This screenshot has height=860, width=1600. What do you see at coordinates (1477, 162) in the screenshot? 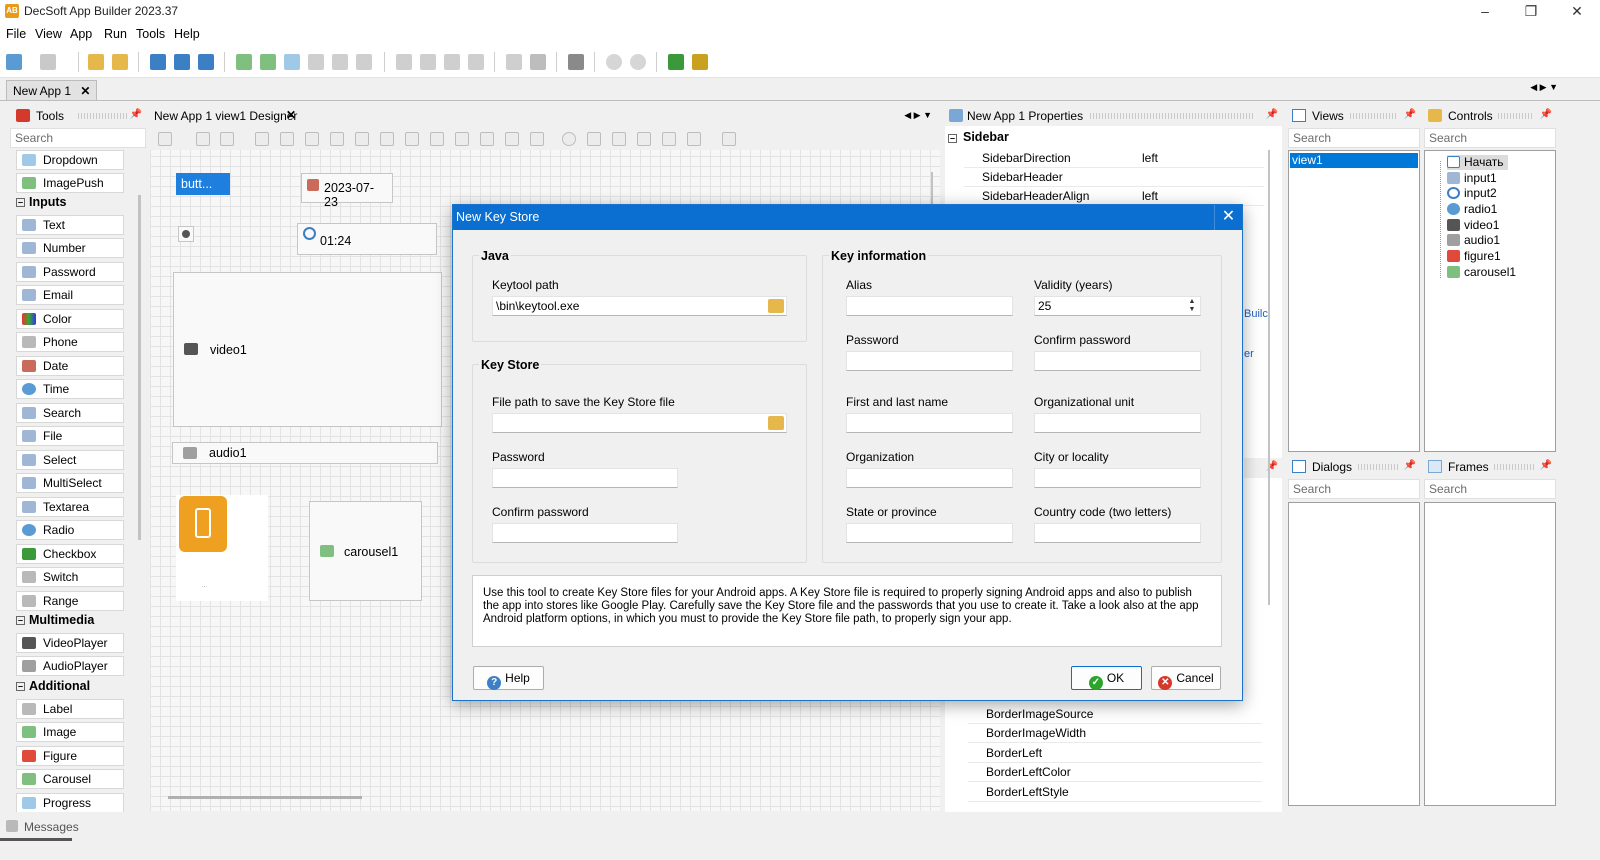
I see `control-item: Начать` at bounding box center [1477, 162].